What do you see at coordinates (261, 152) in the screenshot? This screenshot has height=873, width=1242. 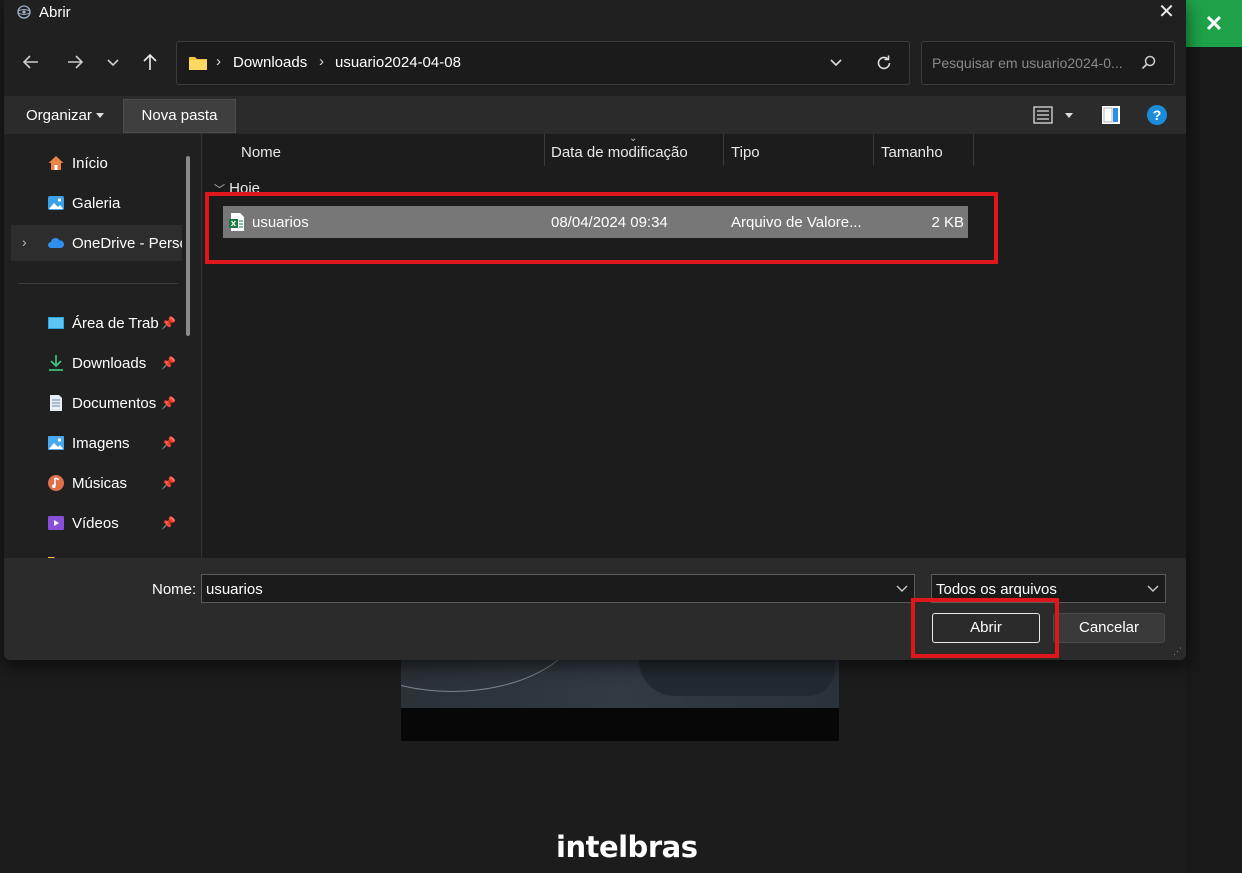 I see `column-header-name: Nome` at bounding box center [261, 152].